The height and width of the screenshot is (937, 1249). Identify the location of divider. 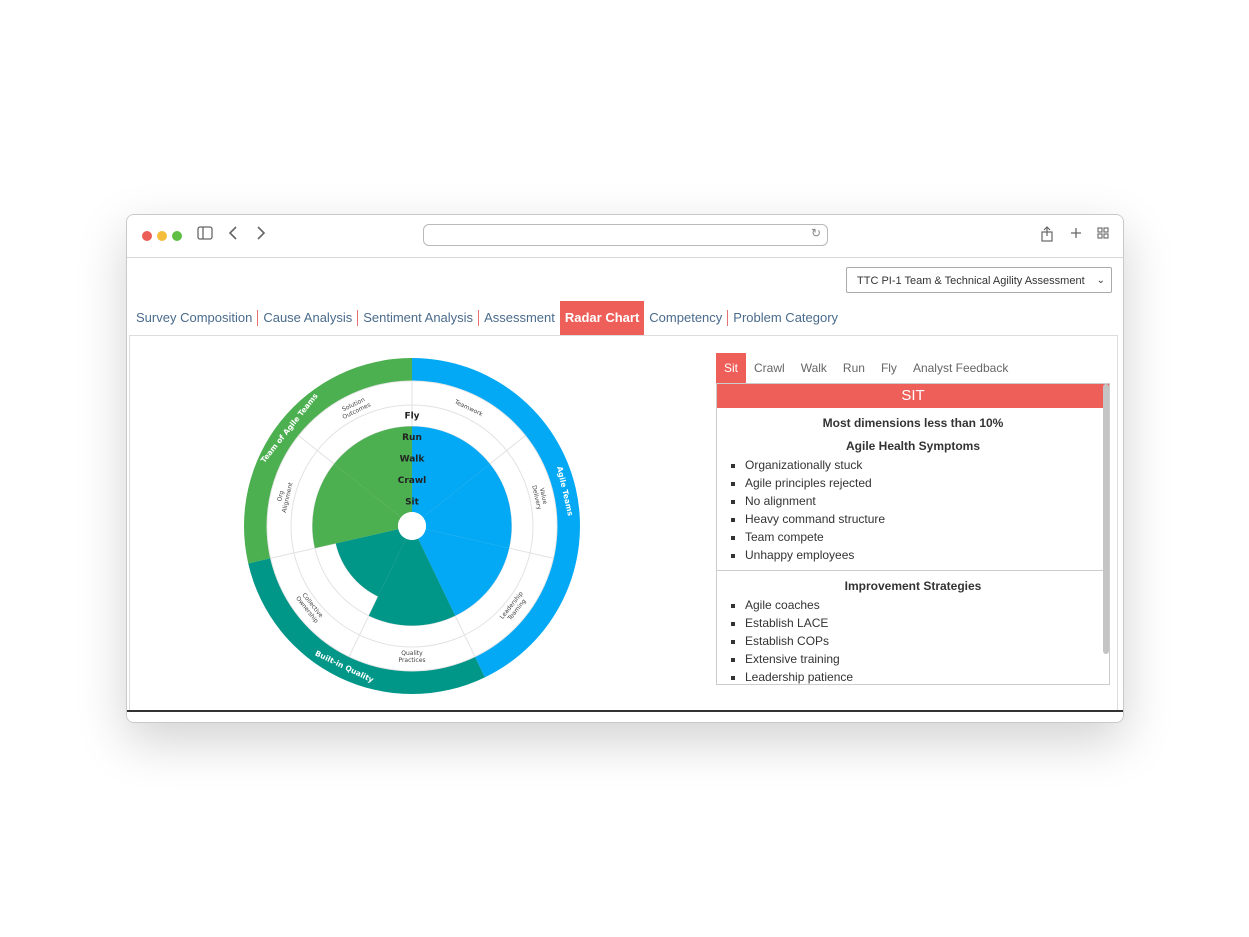
(913, 570).